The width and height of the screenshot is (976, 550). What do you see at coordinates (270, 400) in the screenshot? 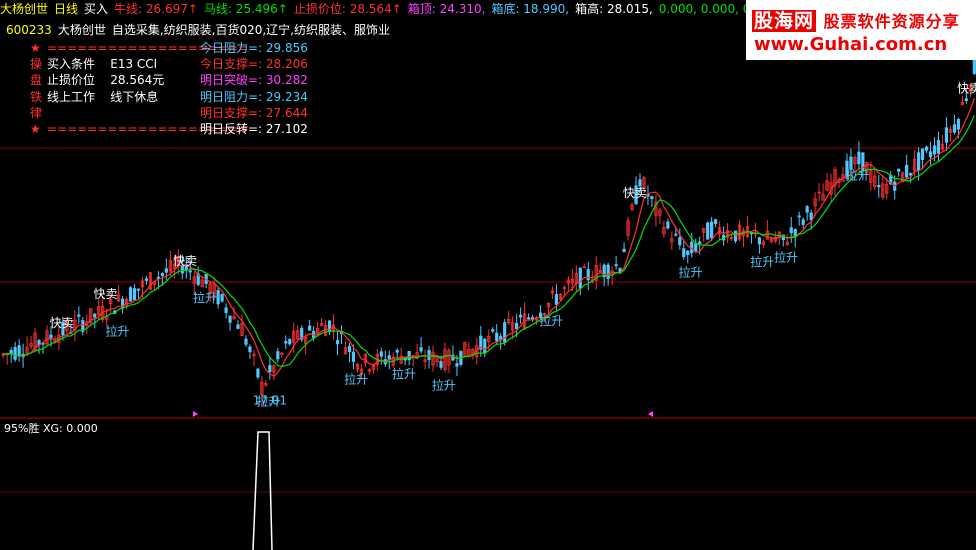
I see `lift-label: 17.01` at bounding box center [270, 400].